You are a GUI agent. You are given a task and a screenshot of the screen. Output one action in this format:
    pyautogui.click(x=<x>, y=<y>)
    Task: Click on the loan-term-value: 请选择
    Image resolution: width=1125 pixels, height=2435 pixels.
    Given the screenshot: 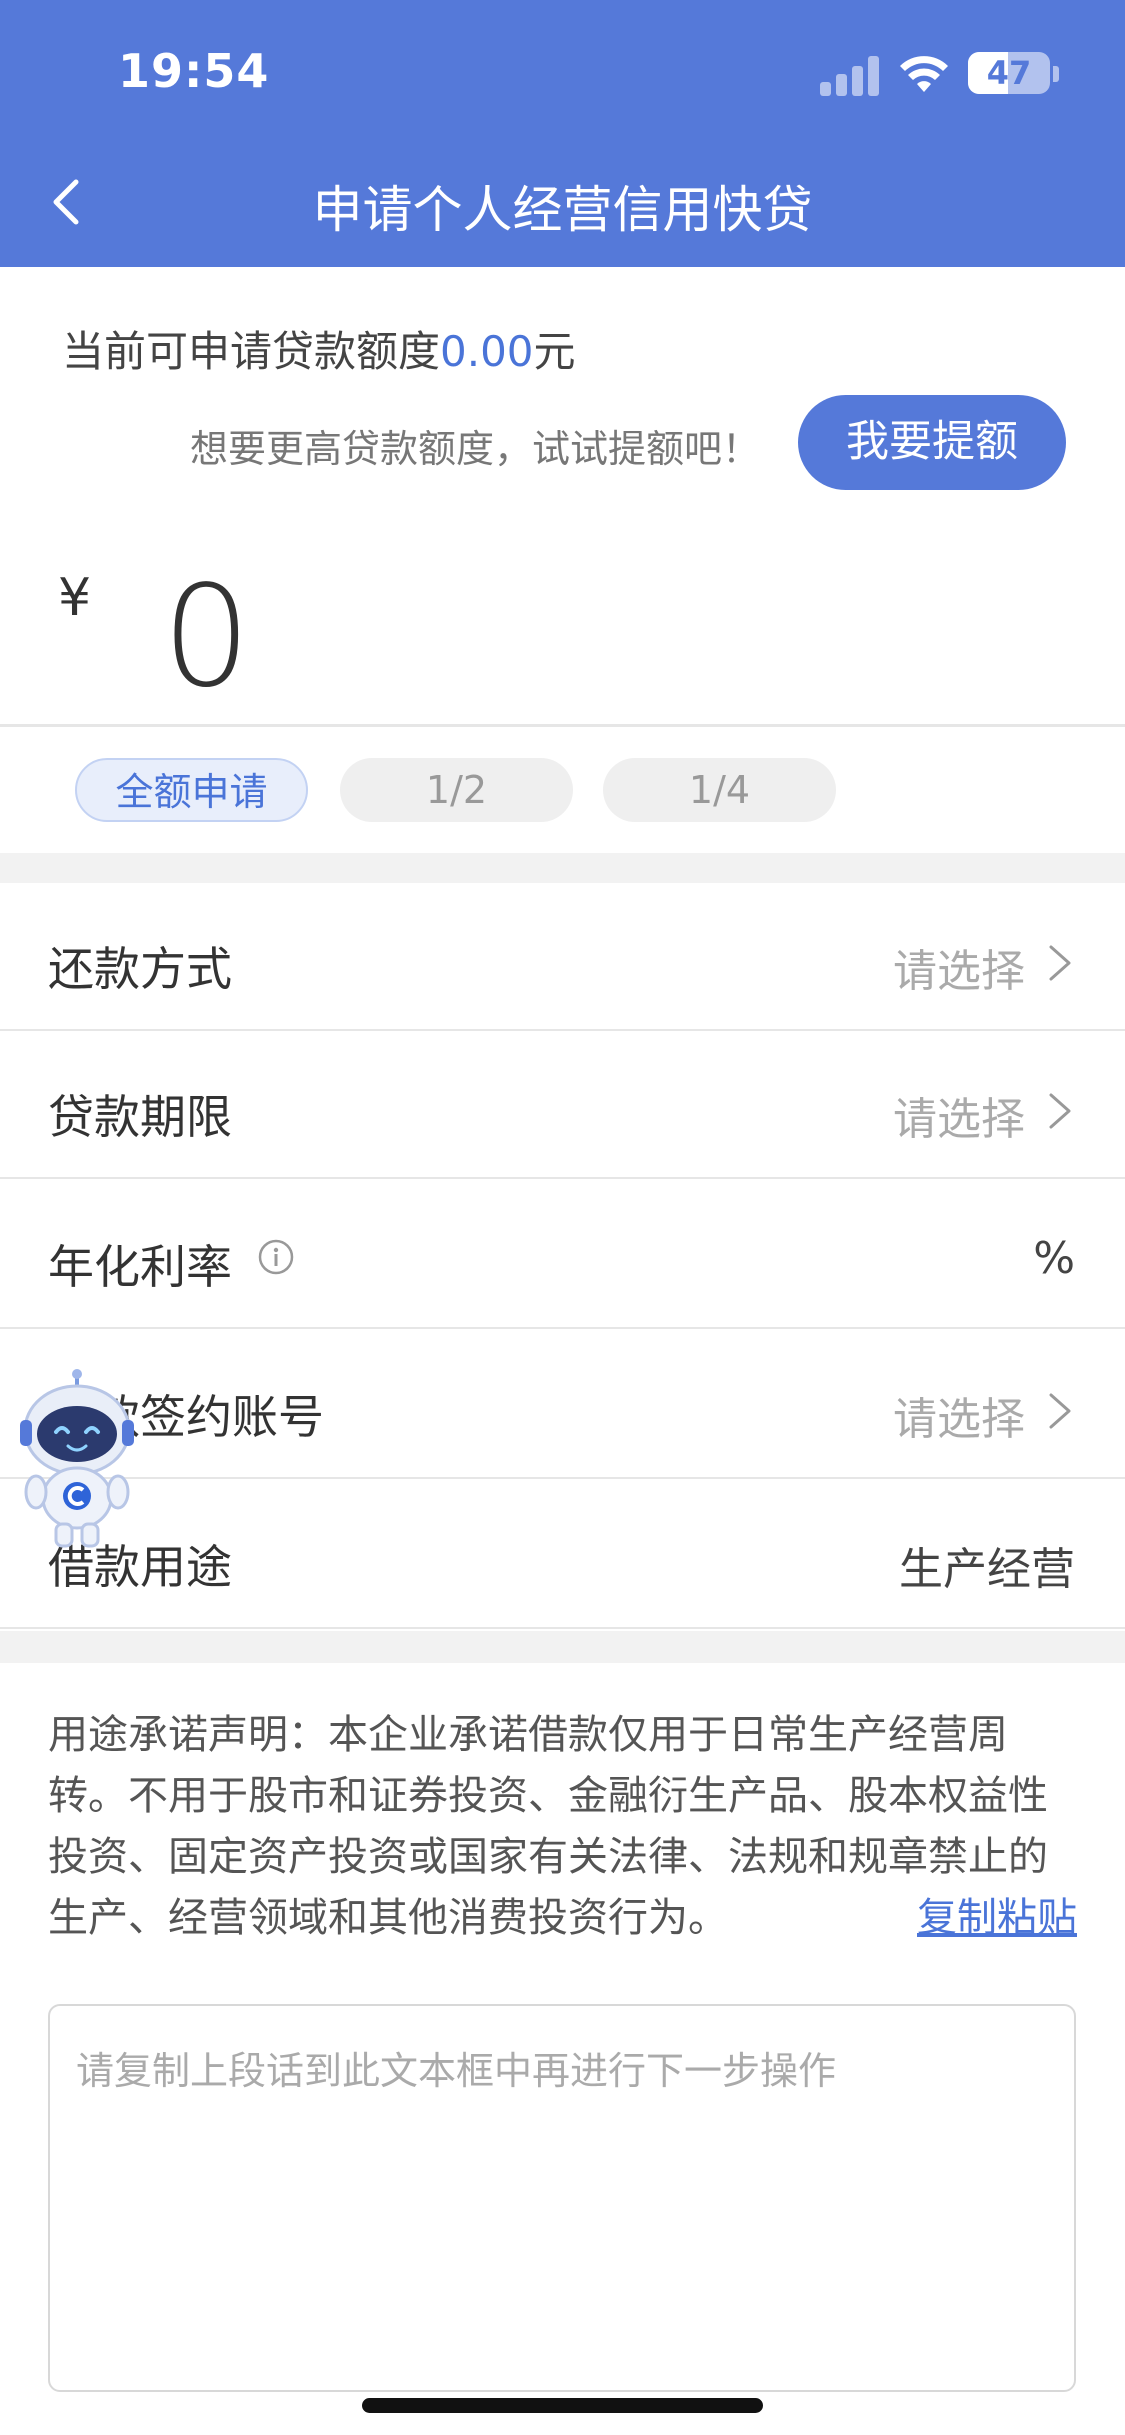 What is the action you would take?
    pyautogui.click(x=959, y=1119)
    